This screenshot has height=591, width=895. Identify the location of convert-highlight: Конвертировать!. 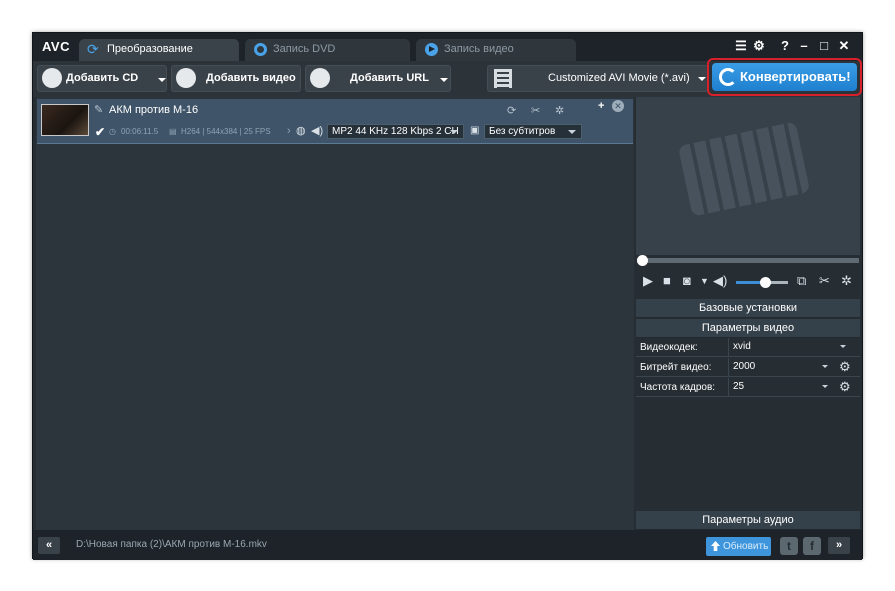
(784, 77).